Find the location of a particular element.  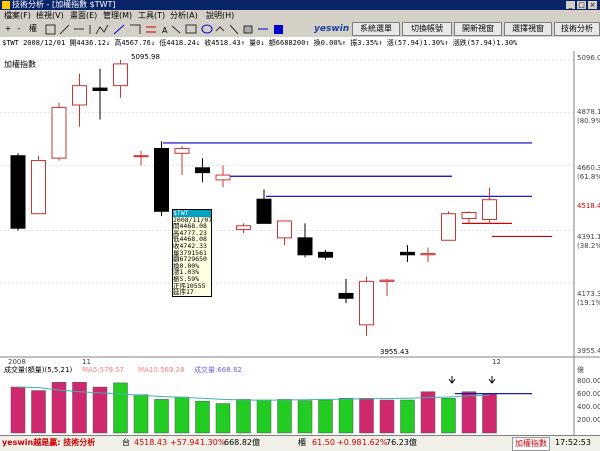

line-tool-icon is located at coordinates (64, 29).